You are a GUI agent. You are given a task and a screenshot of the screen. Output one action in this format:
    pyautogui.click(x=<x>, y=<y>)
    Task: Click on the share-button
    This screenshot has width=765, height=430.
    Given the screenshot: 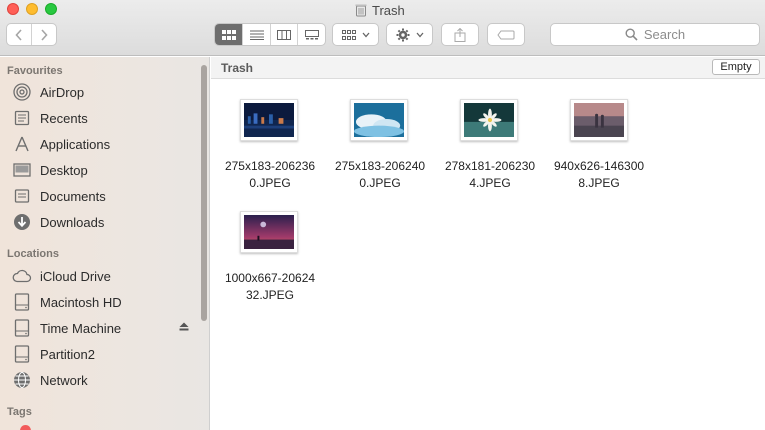 What is the action you would take?
    pyautogui.click(x=460, y=34)
    